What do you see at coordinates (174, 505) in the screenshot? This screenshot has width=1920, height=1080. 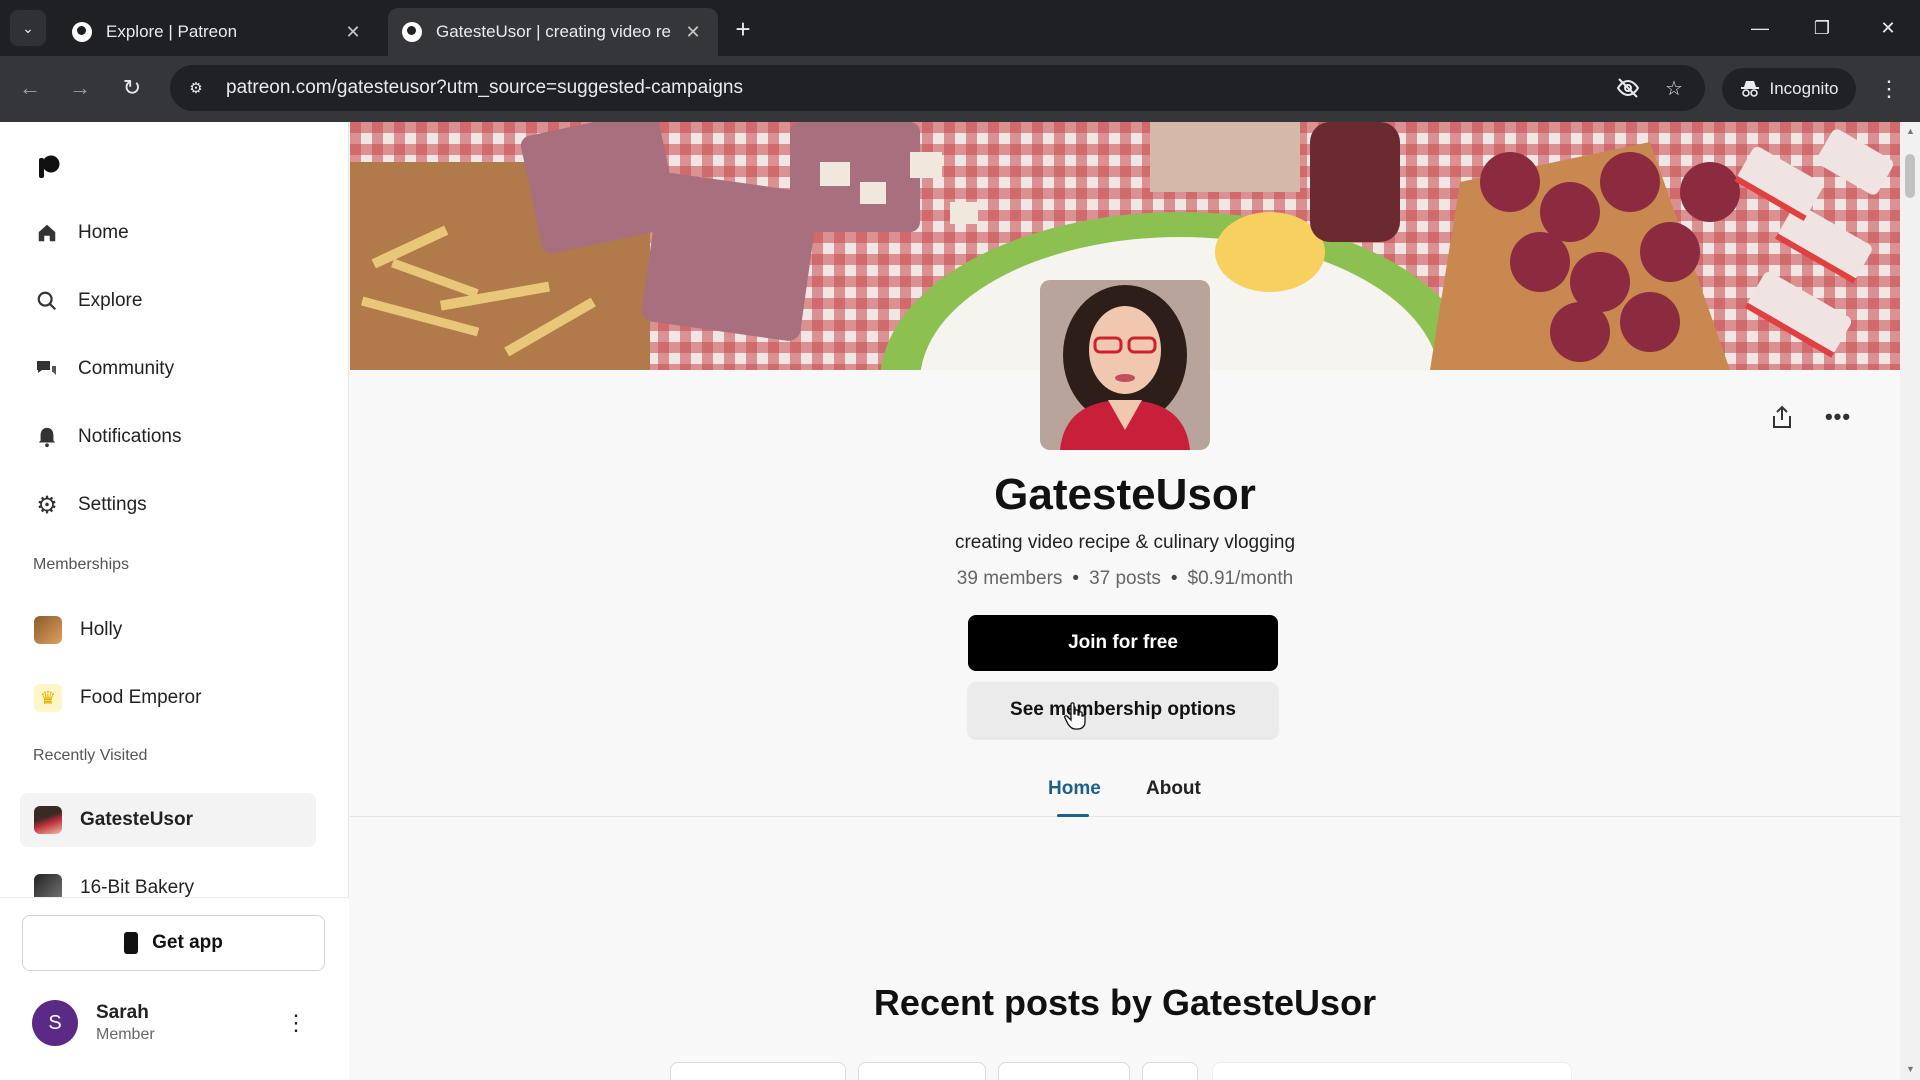 I see `sidebar-item-settings: ⚙ Settings` at bounding box center [174, 505].